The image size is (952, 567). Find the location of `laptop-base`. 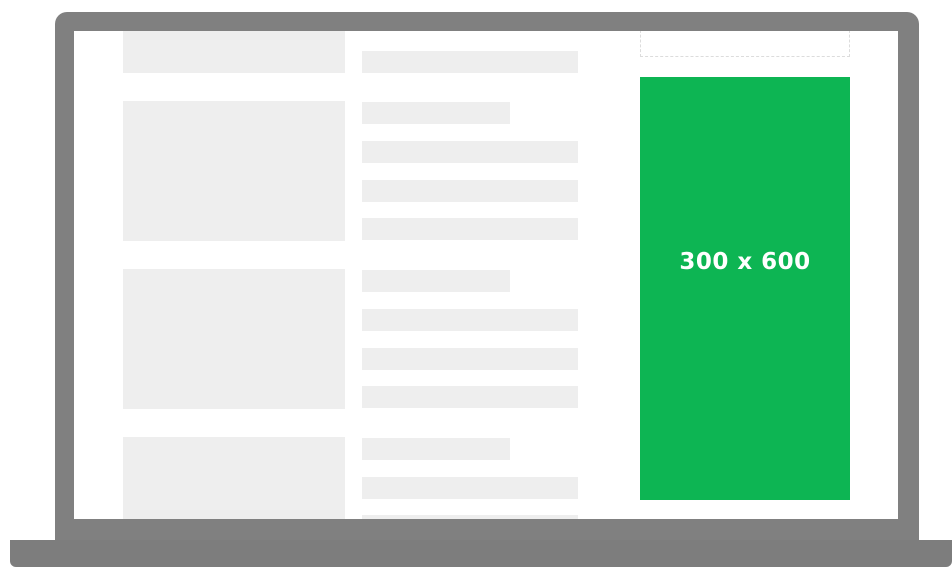

laptop-base is located at coordinates (481, 553).